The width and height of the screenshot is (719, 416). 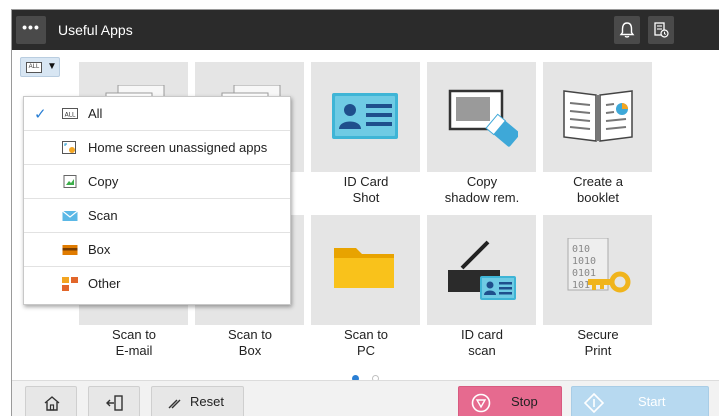 I want to click on title-bar: ••• Useful Apps, so click(x=365, y=30).